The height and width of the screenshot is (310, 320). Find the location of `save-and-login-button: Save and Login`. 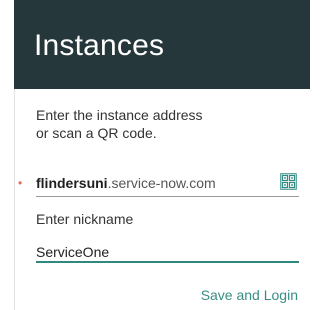

save-and-login-button: Save and Login is located at coordinates (249, 295).